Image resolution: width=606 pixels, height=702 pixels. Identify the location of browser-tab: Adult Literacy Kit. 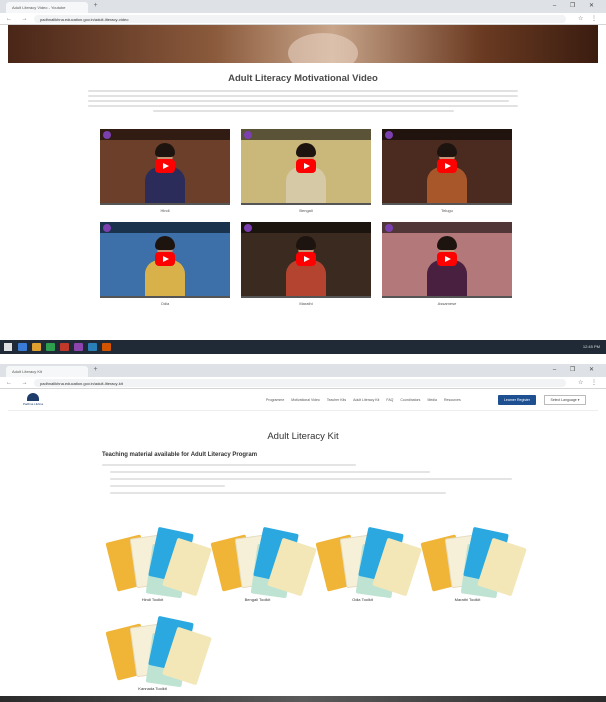
(47, 371).